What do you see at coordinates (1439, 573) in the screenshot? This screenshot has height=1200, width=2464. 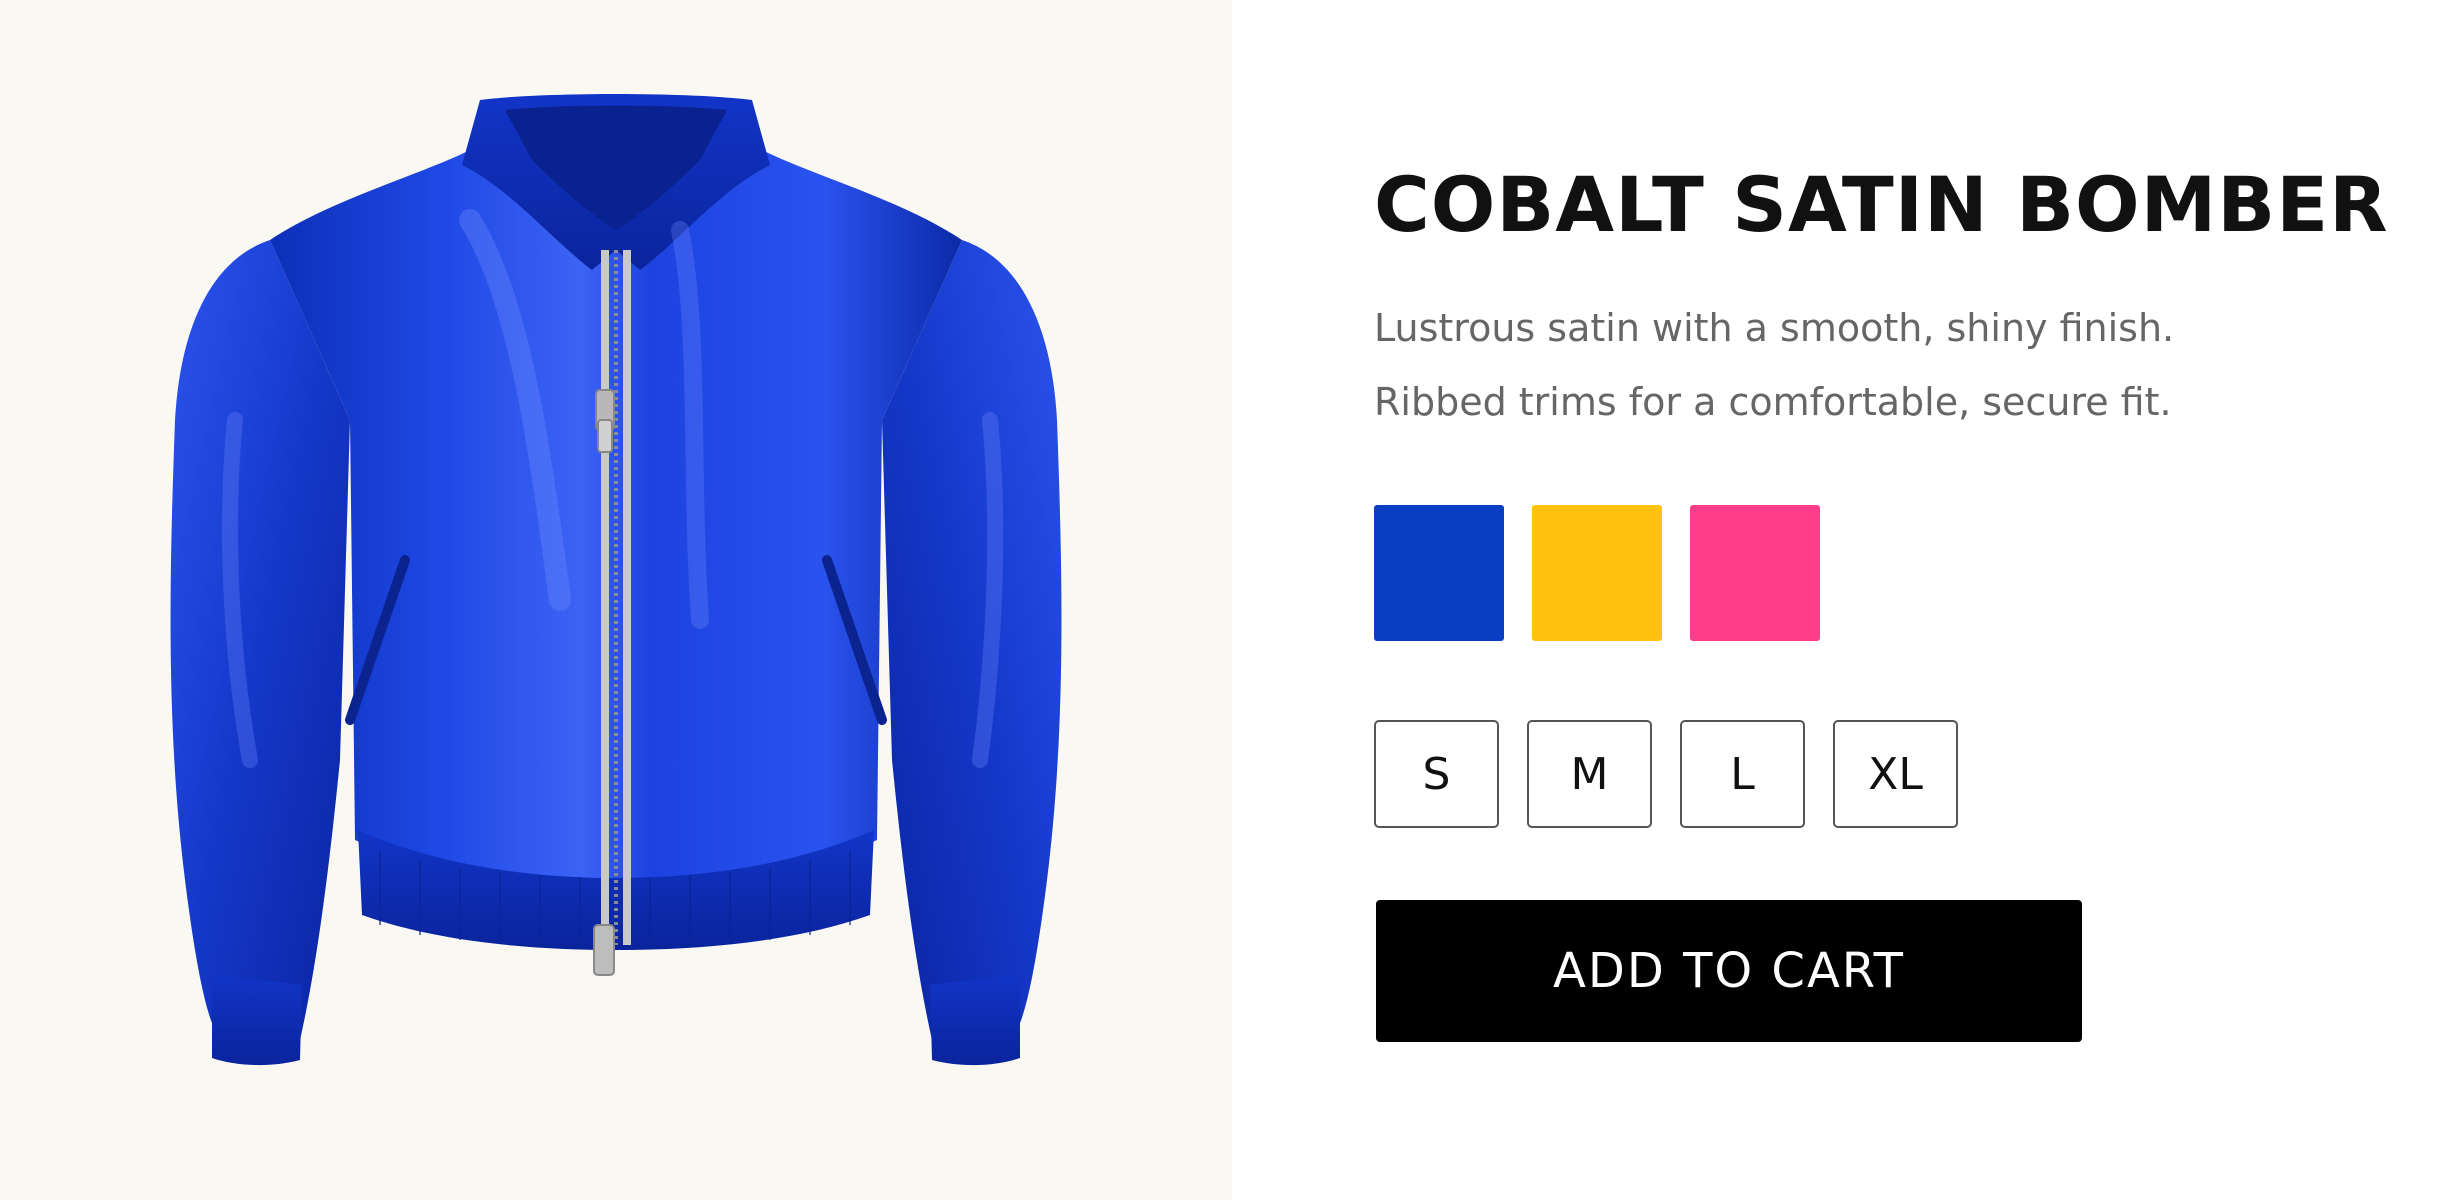 I see `color-swatch-cobalt` at bounding box center [1439, 573].